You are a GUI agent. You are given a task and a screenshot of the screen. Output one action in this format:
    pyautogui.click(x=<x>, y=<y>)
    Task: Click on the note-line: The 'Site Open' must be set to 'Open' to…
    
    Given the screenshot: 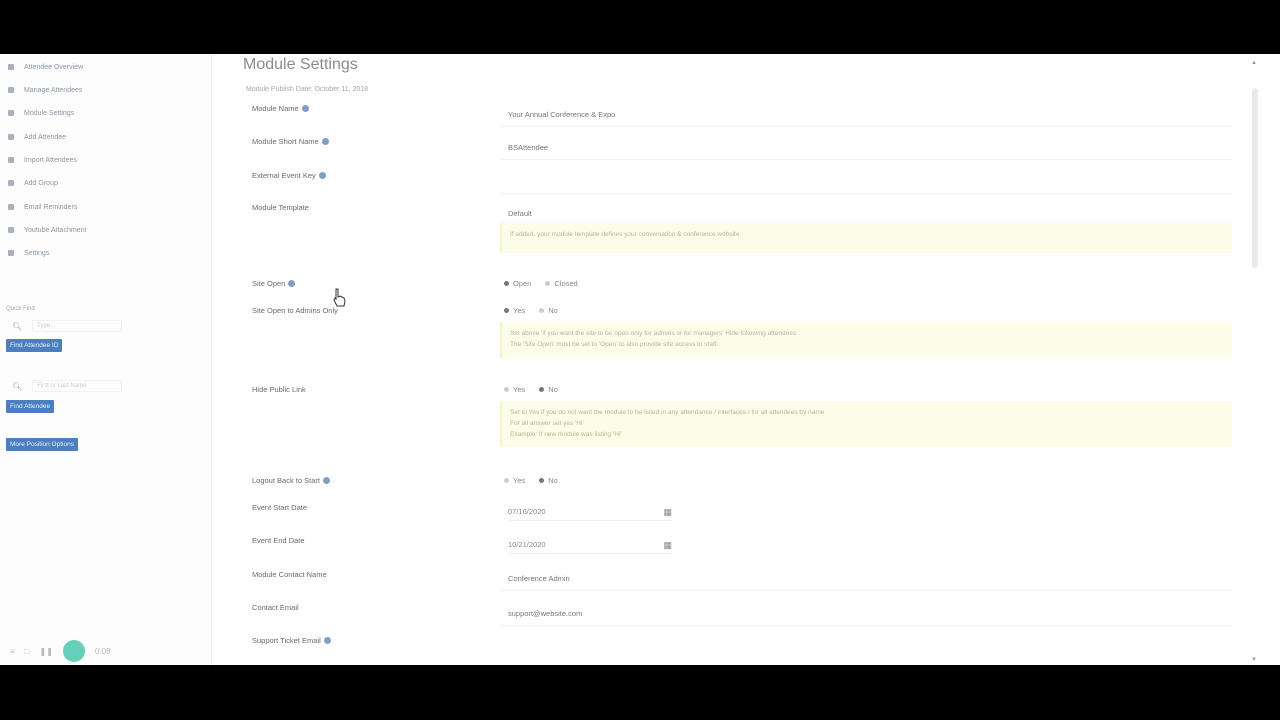 What is the action you would take?
    pyautogui.click(x=614, y=344)
    